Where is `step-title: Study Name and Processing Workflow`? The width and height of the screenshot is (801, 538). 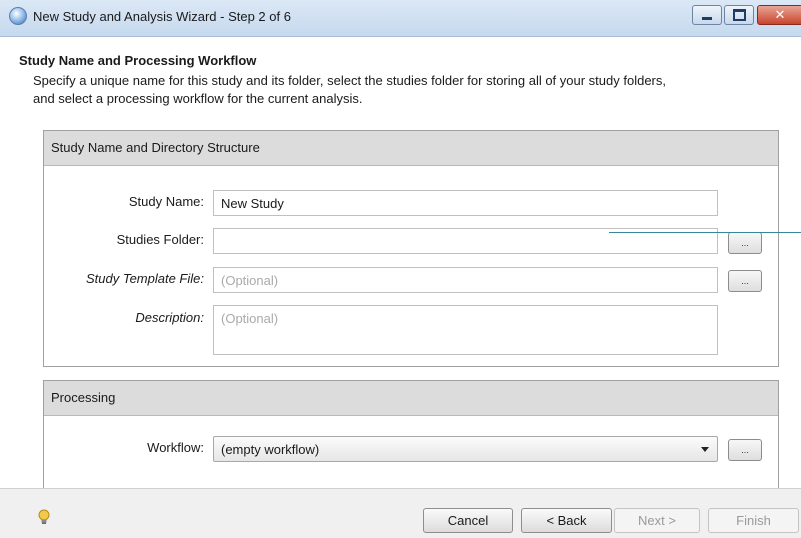 step-title: Study Name and Processing Workflow is located at coordinates (138, 60).